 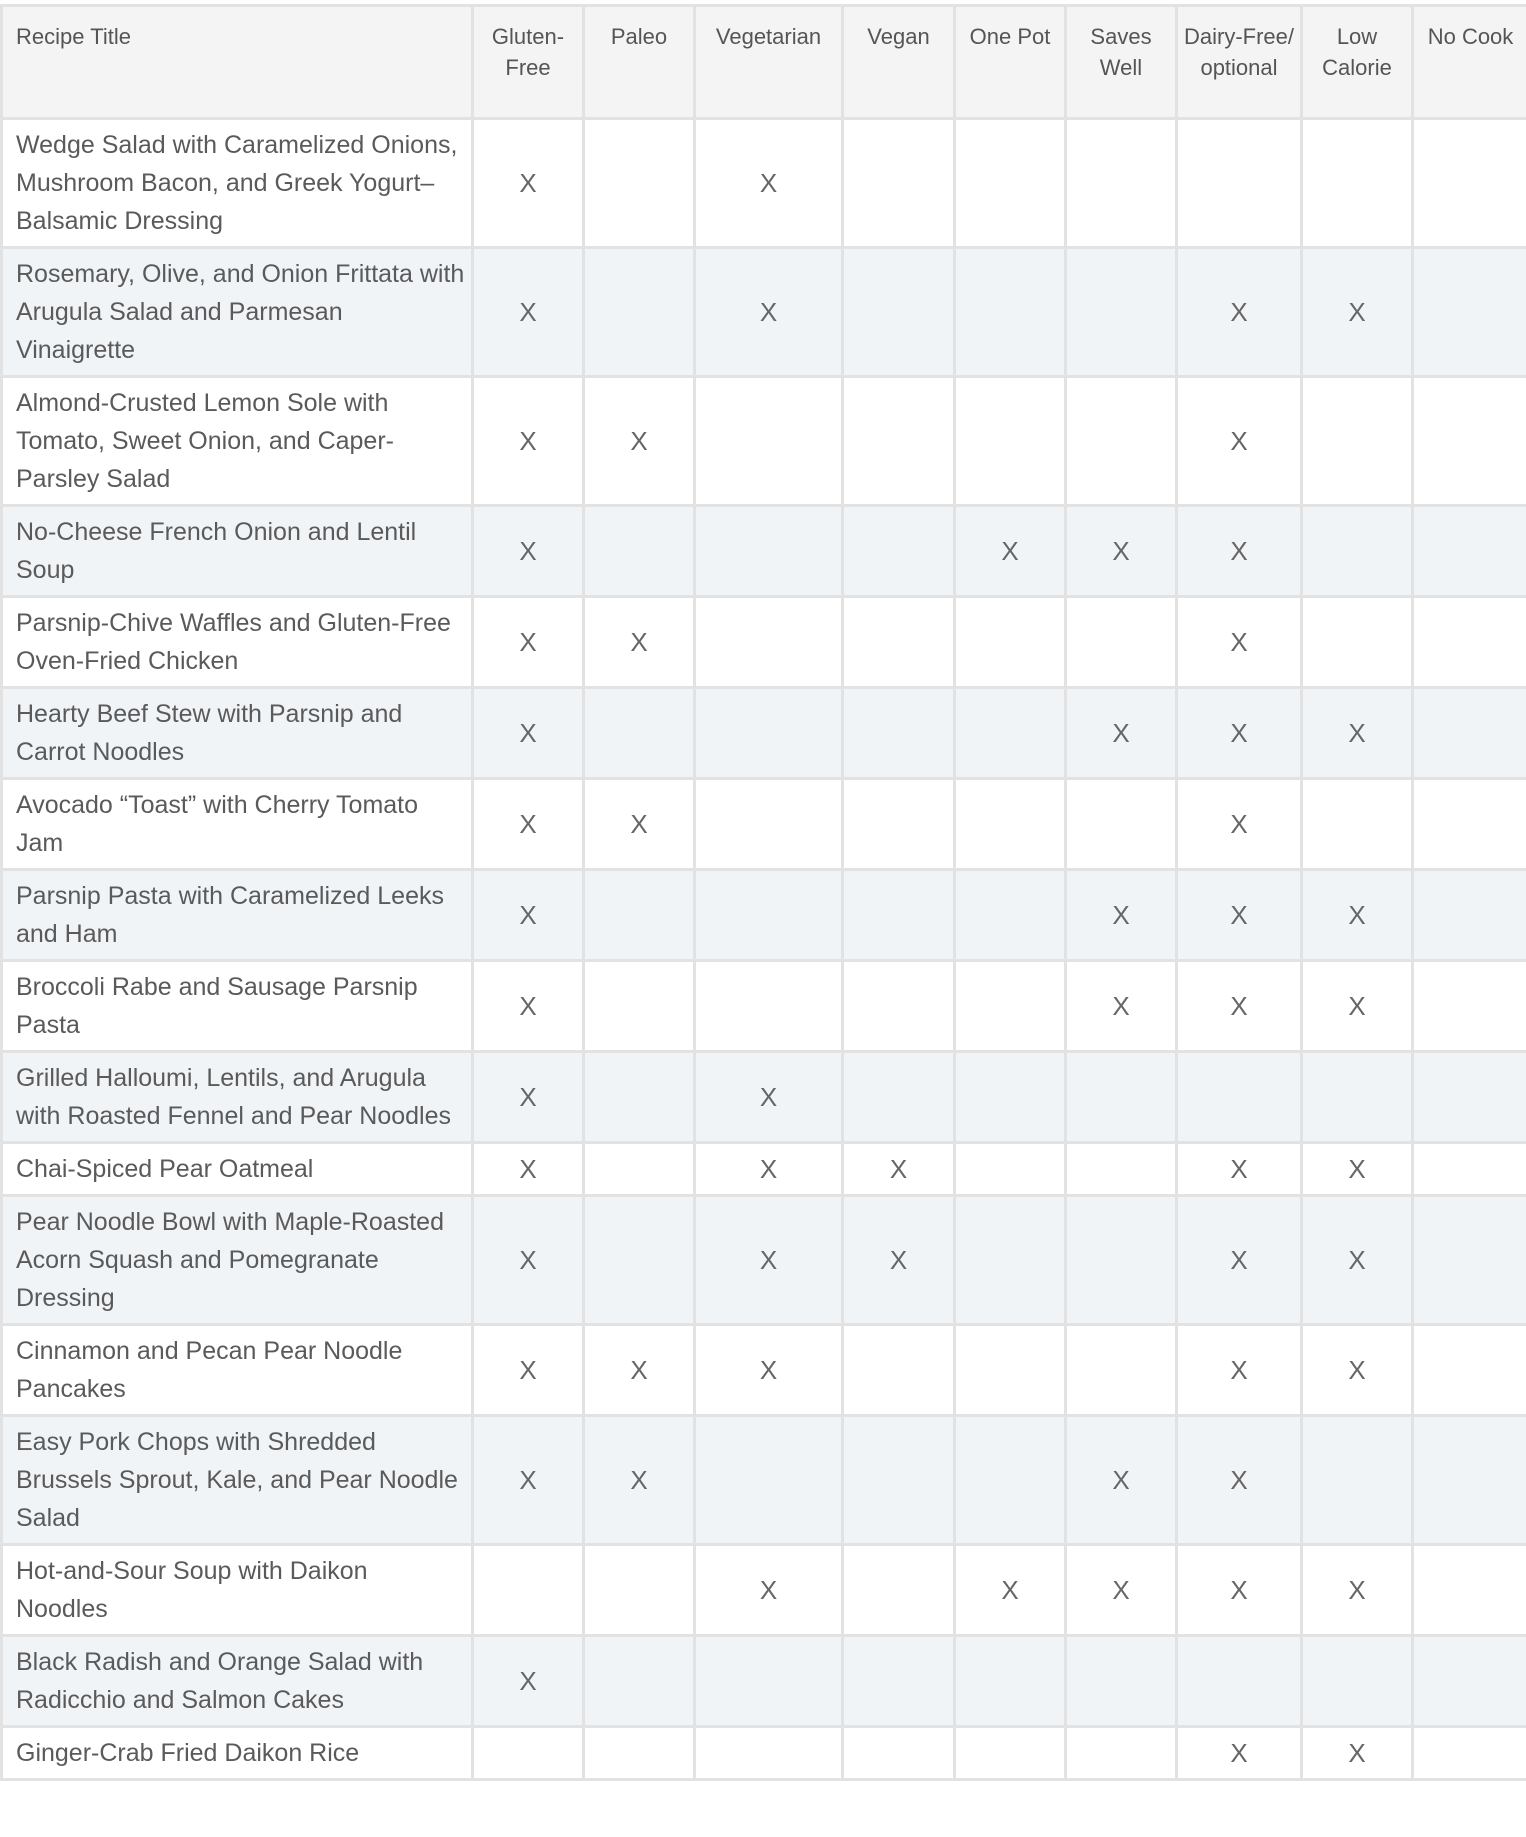 I want to click on recipe-title-cell: Hot-and-Sour Soup with Daikon Noodles, so click(x=238, y=1591).